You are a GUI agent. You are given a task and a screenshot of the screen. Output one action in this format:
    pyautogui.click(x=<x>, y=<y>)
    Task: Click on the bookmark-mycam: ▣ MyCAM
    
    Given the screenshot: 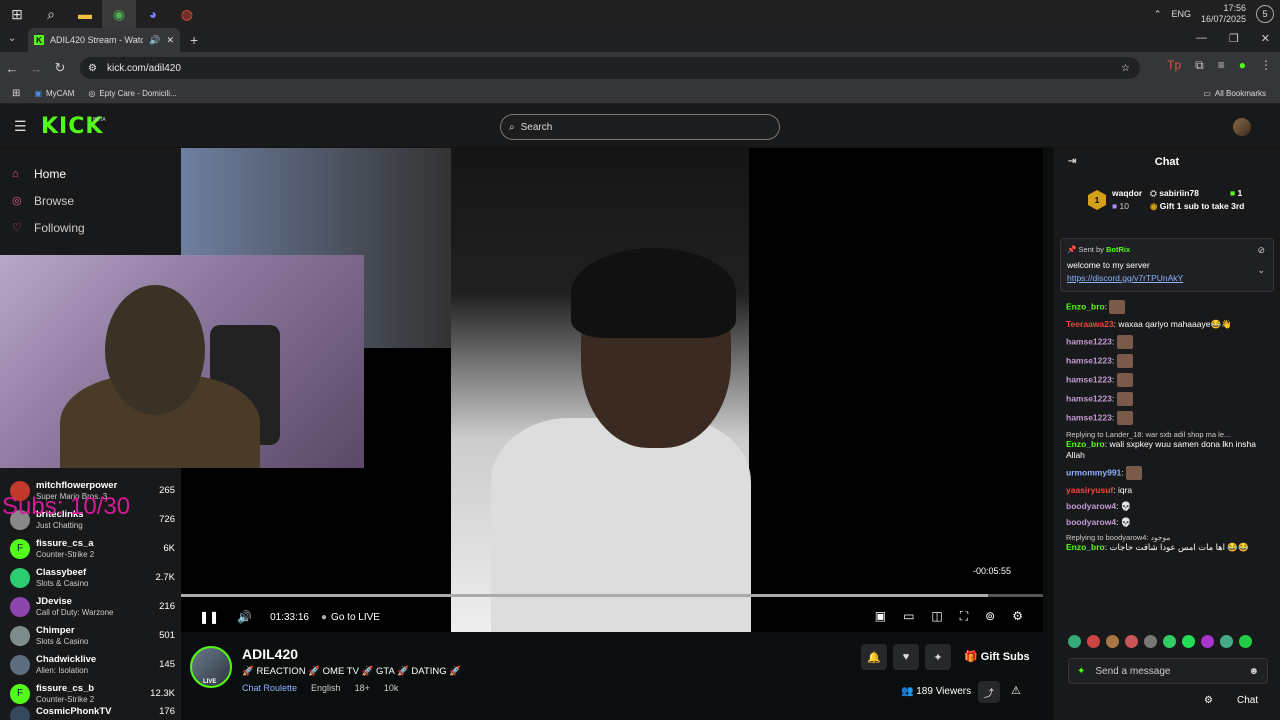 What is the action you would take?
    pyautogui.click(x=54, y=93)
    